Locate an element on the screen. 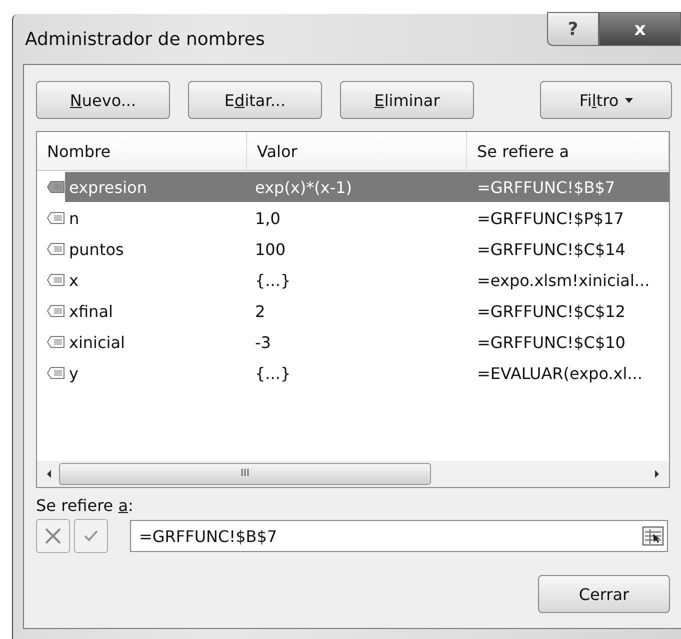  table-cell-text: 2 is located at coordinates (260, 311).